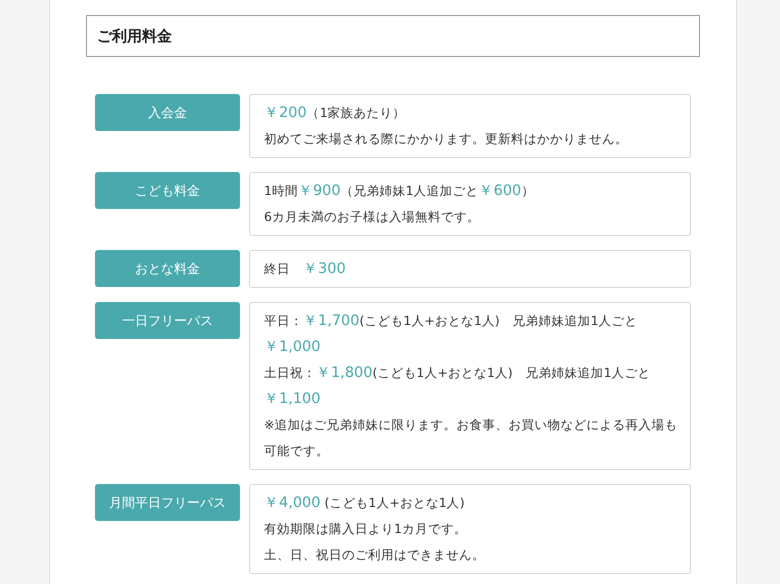  Describe the element at coordinates (167, 268) in the screenshot. I see `fee-label: おとな料金` at that location.